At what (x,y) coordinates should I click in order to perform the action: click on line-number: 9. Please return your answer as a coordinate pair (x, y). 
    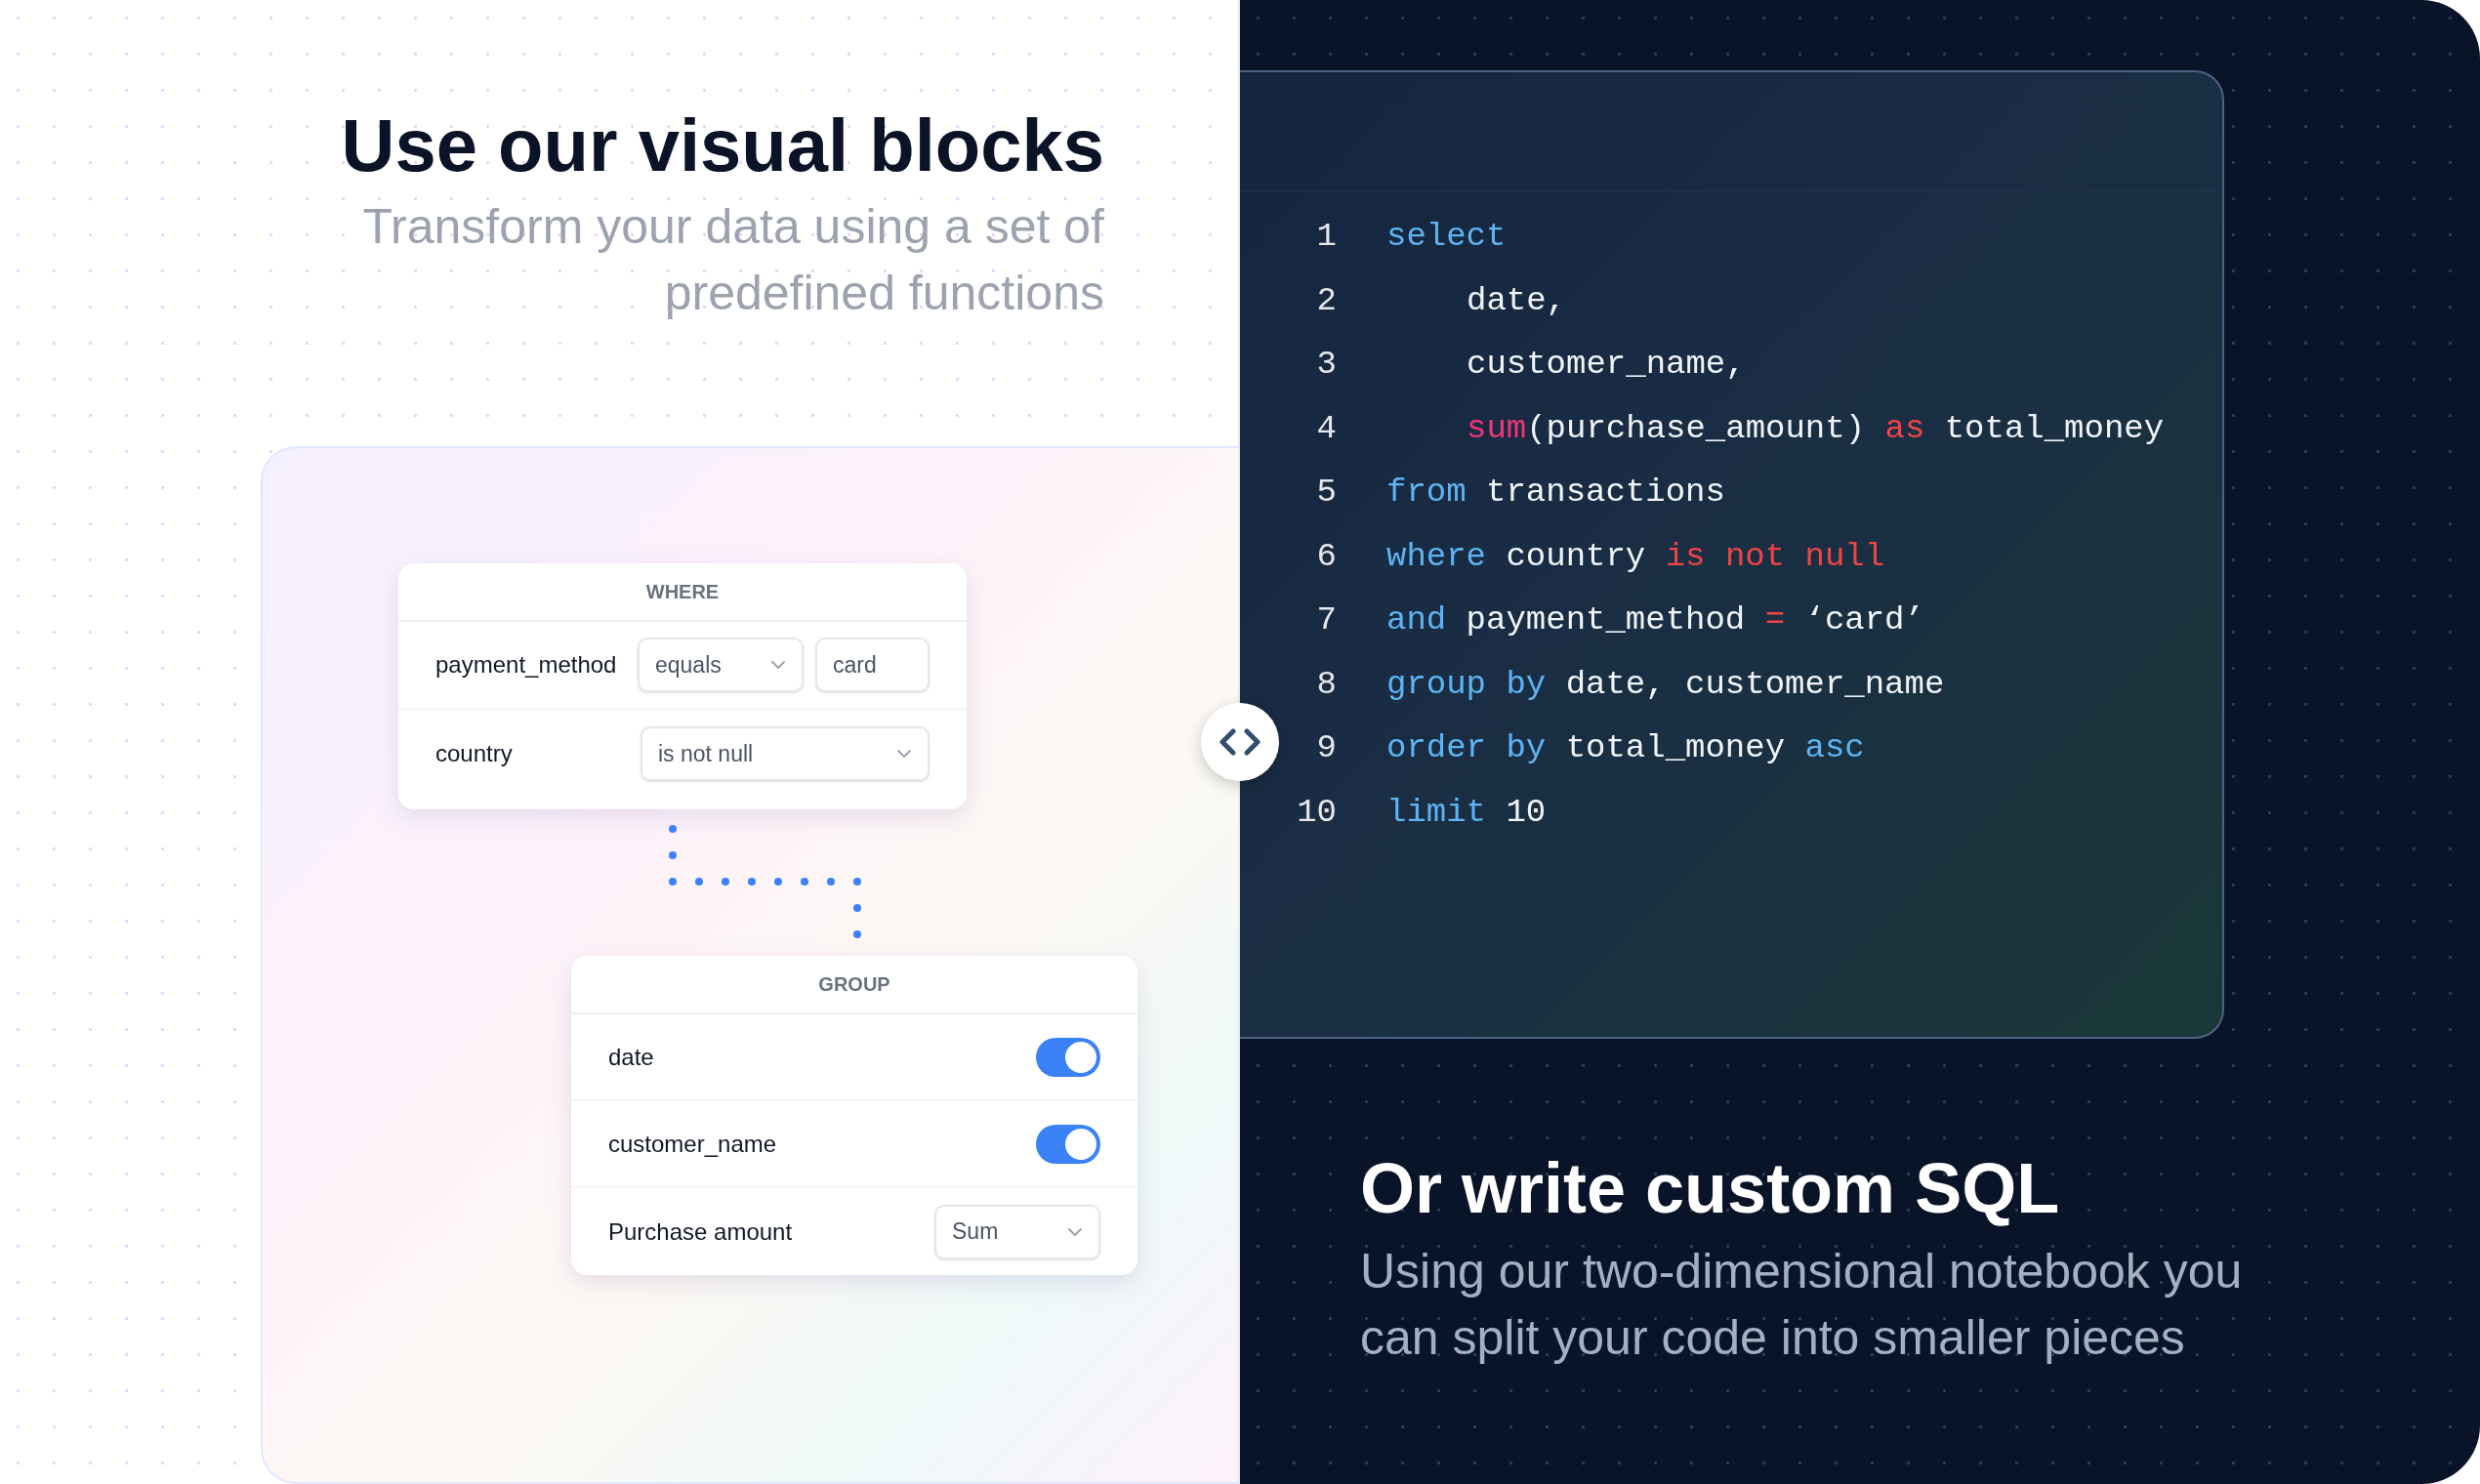
    Looking at the image, I should click on (1326, 749).